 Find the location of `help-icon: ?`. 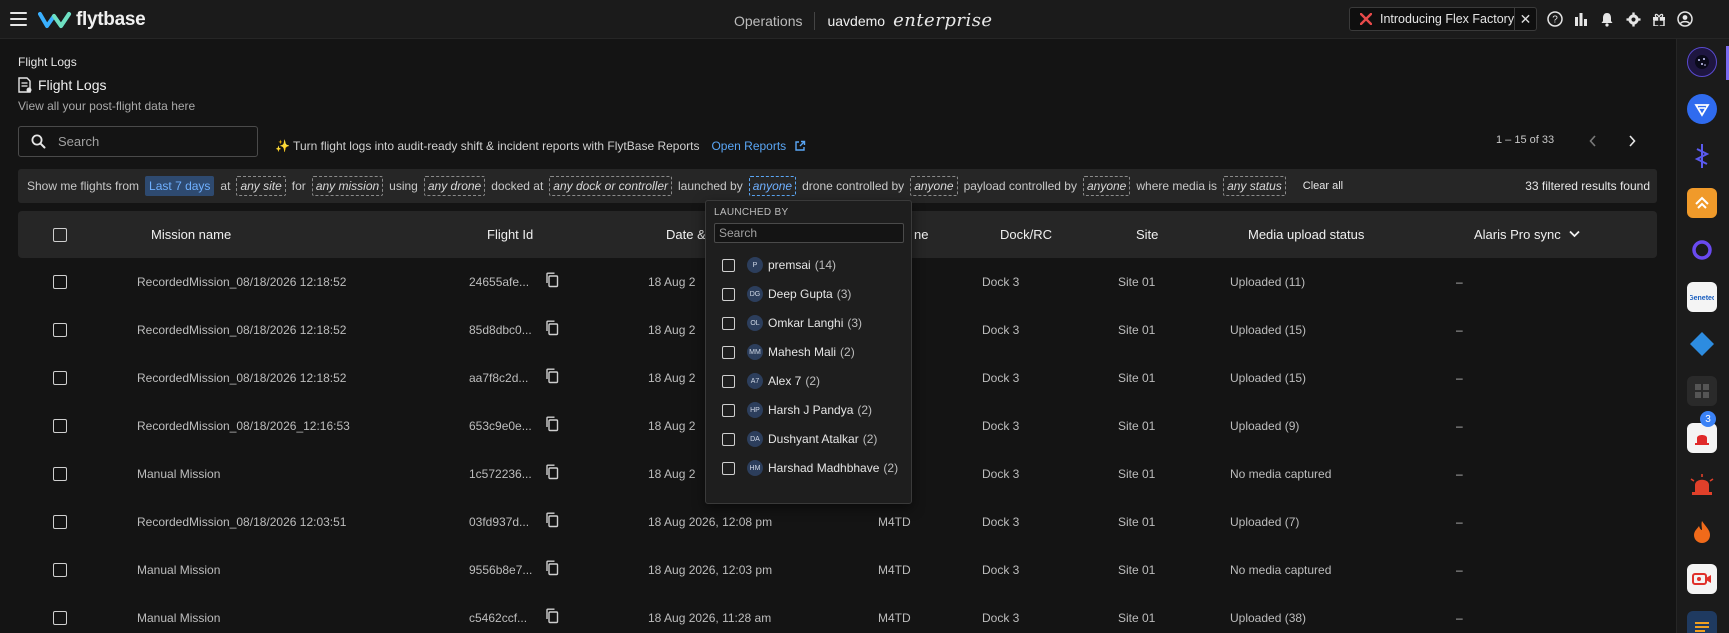

help-icon: ? is located at coordinates (1555, 19).